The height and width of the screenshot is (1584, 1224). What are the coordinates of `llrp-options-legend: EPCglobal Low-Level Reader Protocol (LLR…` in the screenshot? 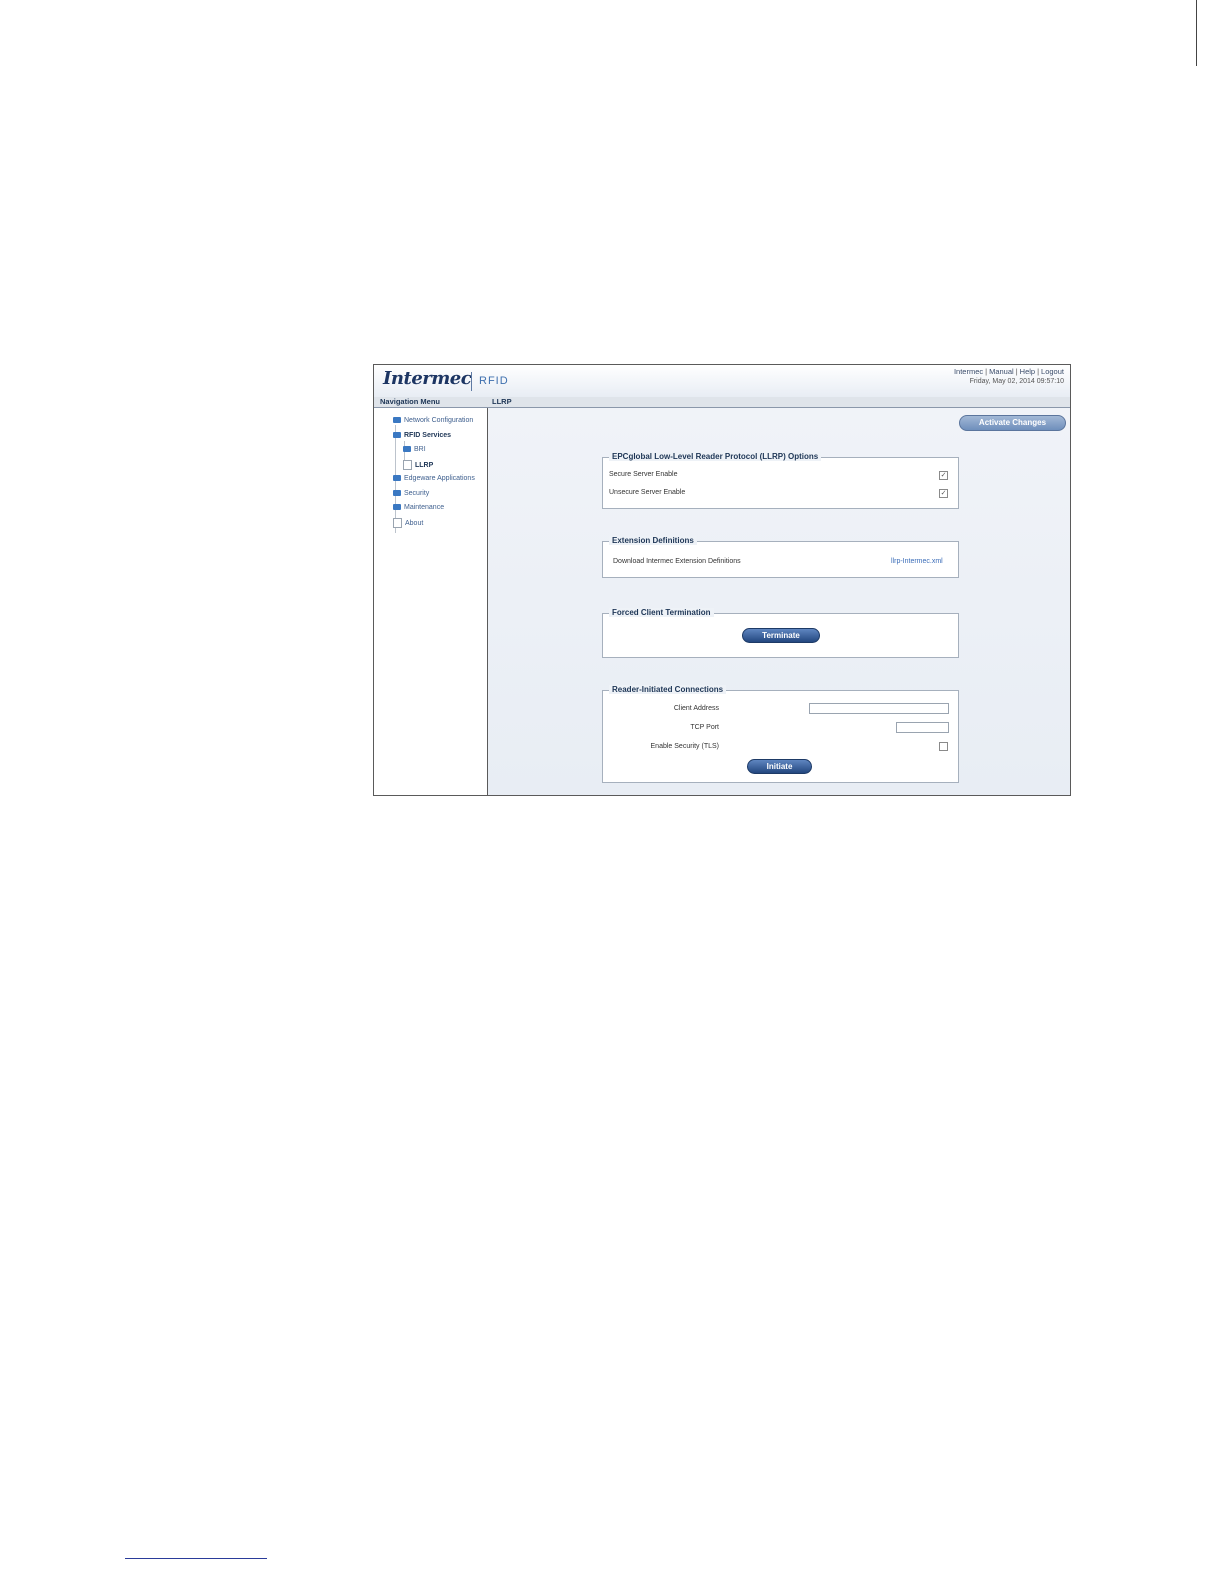 It's located at (715, 456).